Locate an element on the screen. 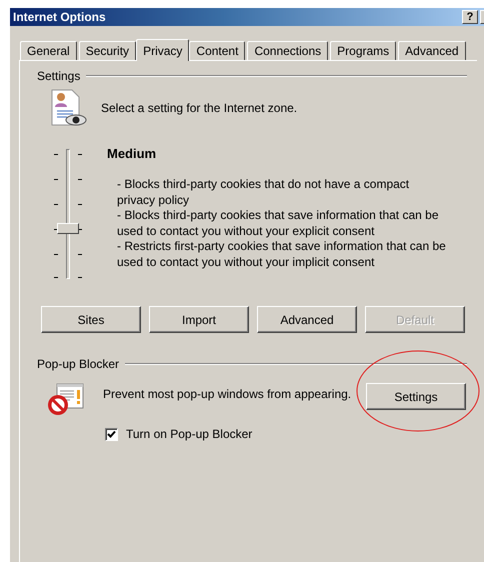  tab: General is located at coordinates (48, 50).